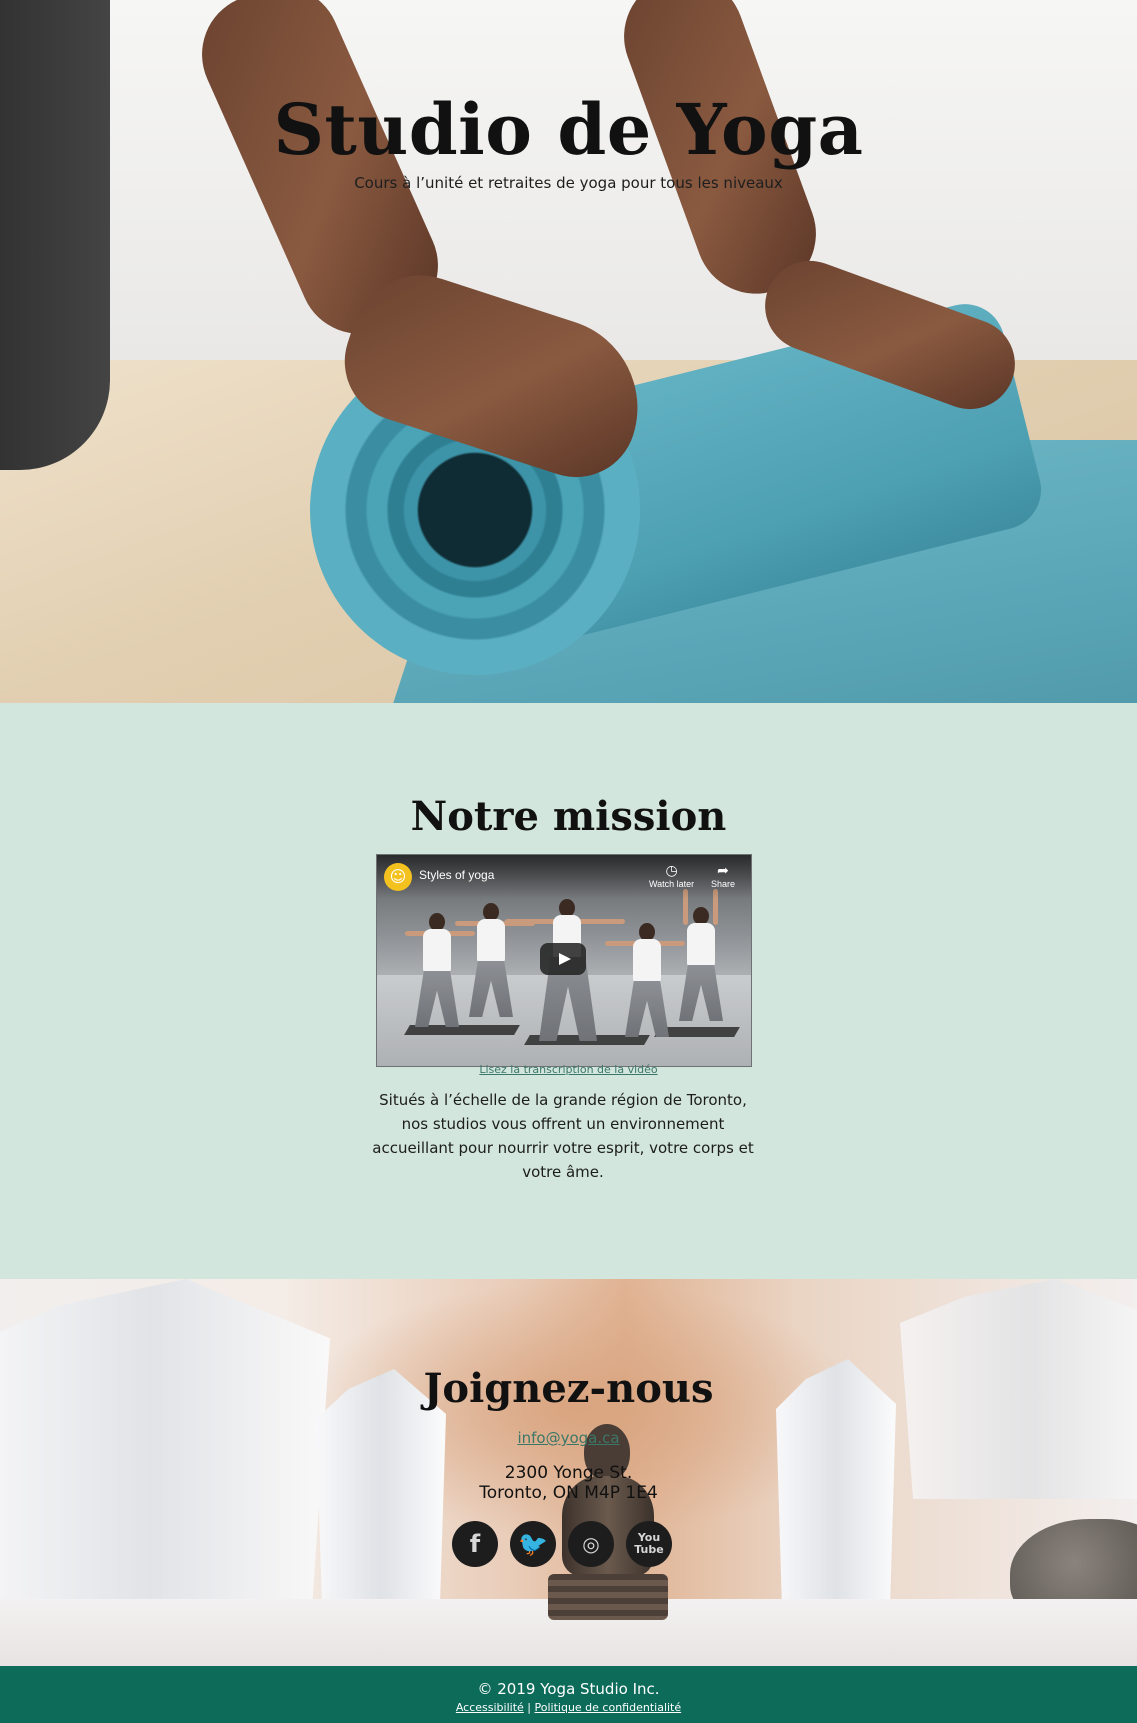 Image resolution: width=1137 pixels, height=1723 pixels. I want to click on watch-later-button: ◷ Watch later, so click(671, 875).